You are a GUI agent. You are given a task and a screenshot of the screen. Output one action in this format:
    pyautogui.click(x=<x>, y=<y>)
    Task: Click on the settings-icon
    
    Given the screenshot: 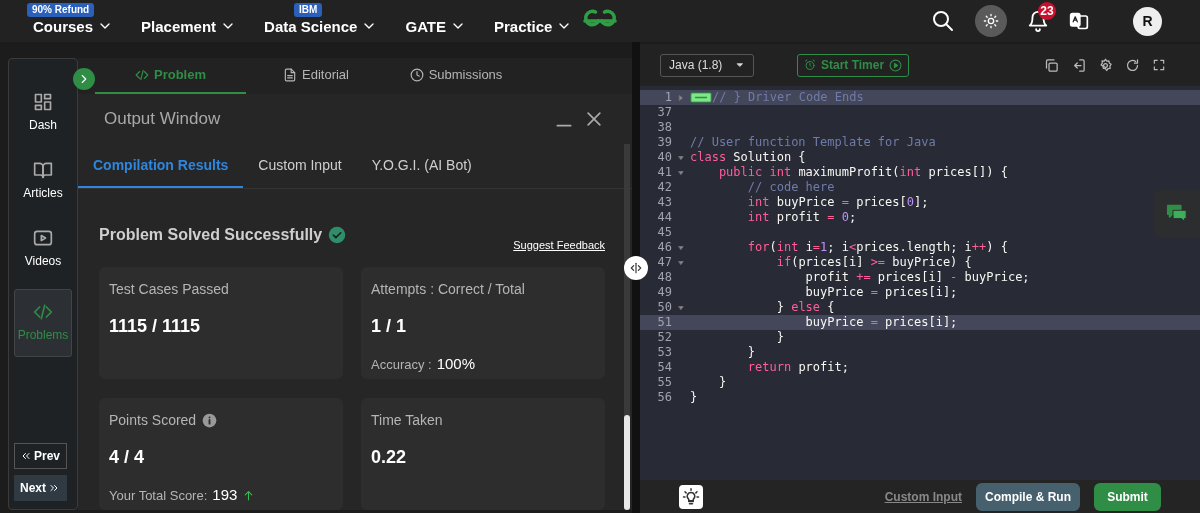 What is the action you would take?
    pyautogui.click(x=1105, y=65)
    